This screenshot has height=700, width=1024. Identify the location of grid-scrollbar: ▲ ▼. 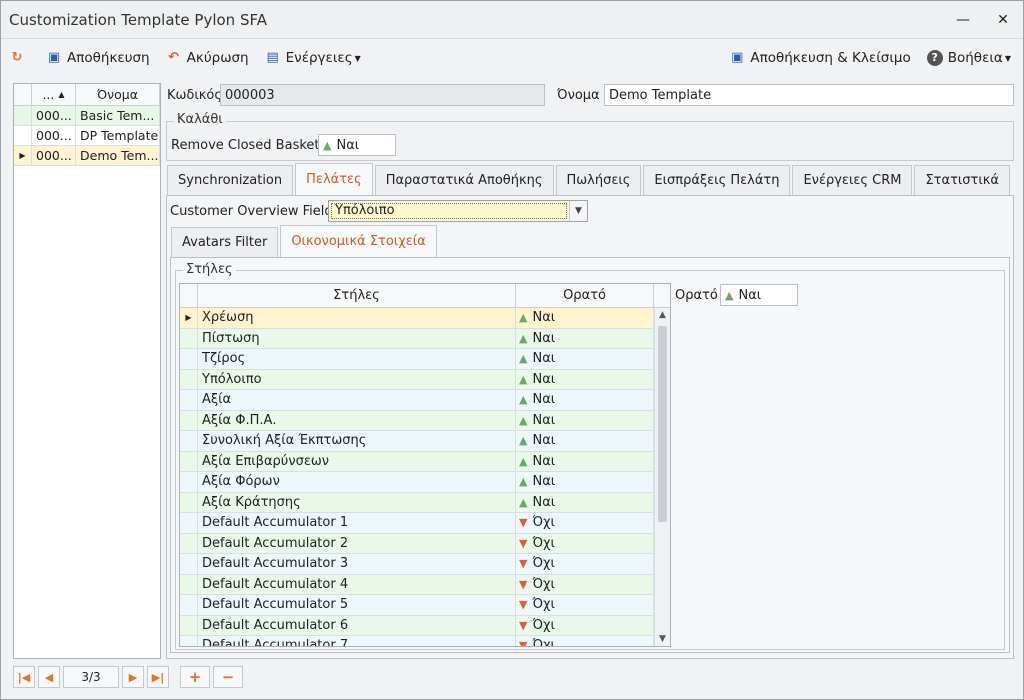
(662, 477).